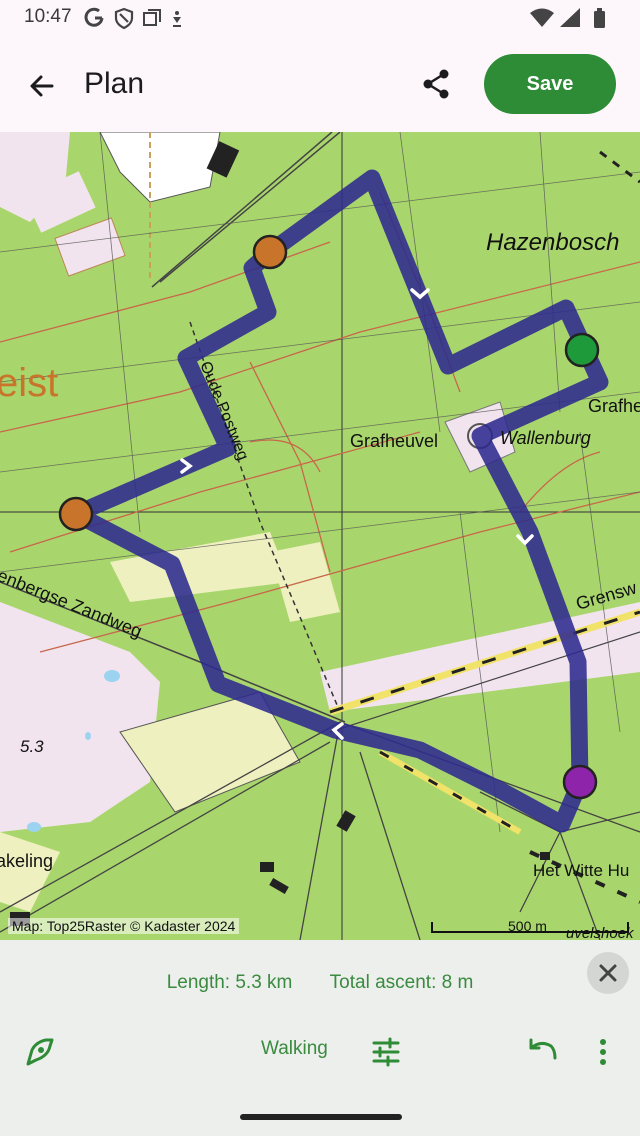 Image resolution: width=640 pixels, height=1136 pixels. I want to click on waypoint-start, so click(76, 514).